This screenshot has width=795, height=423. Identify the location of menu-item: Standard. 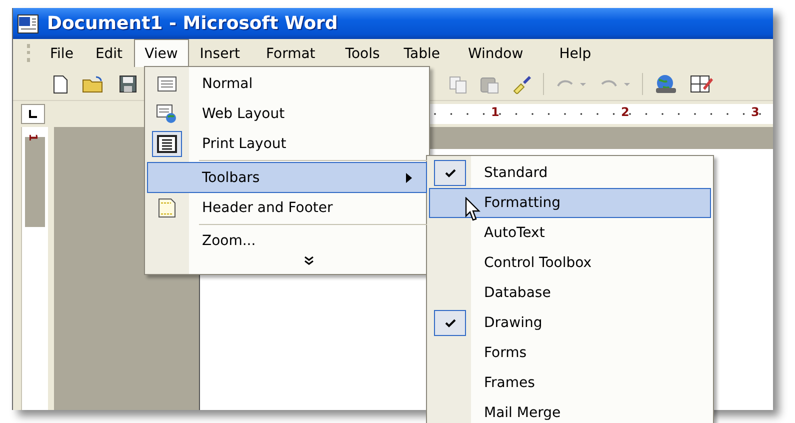
(570, 173).